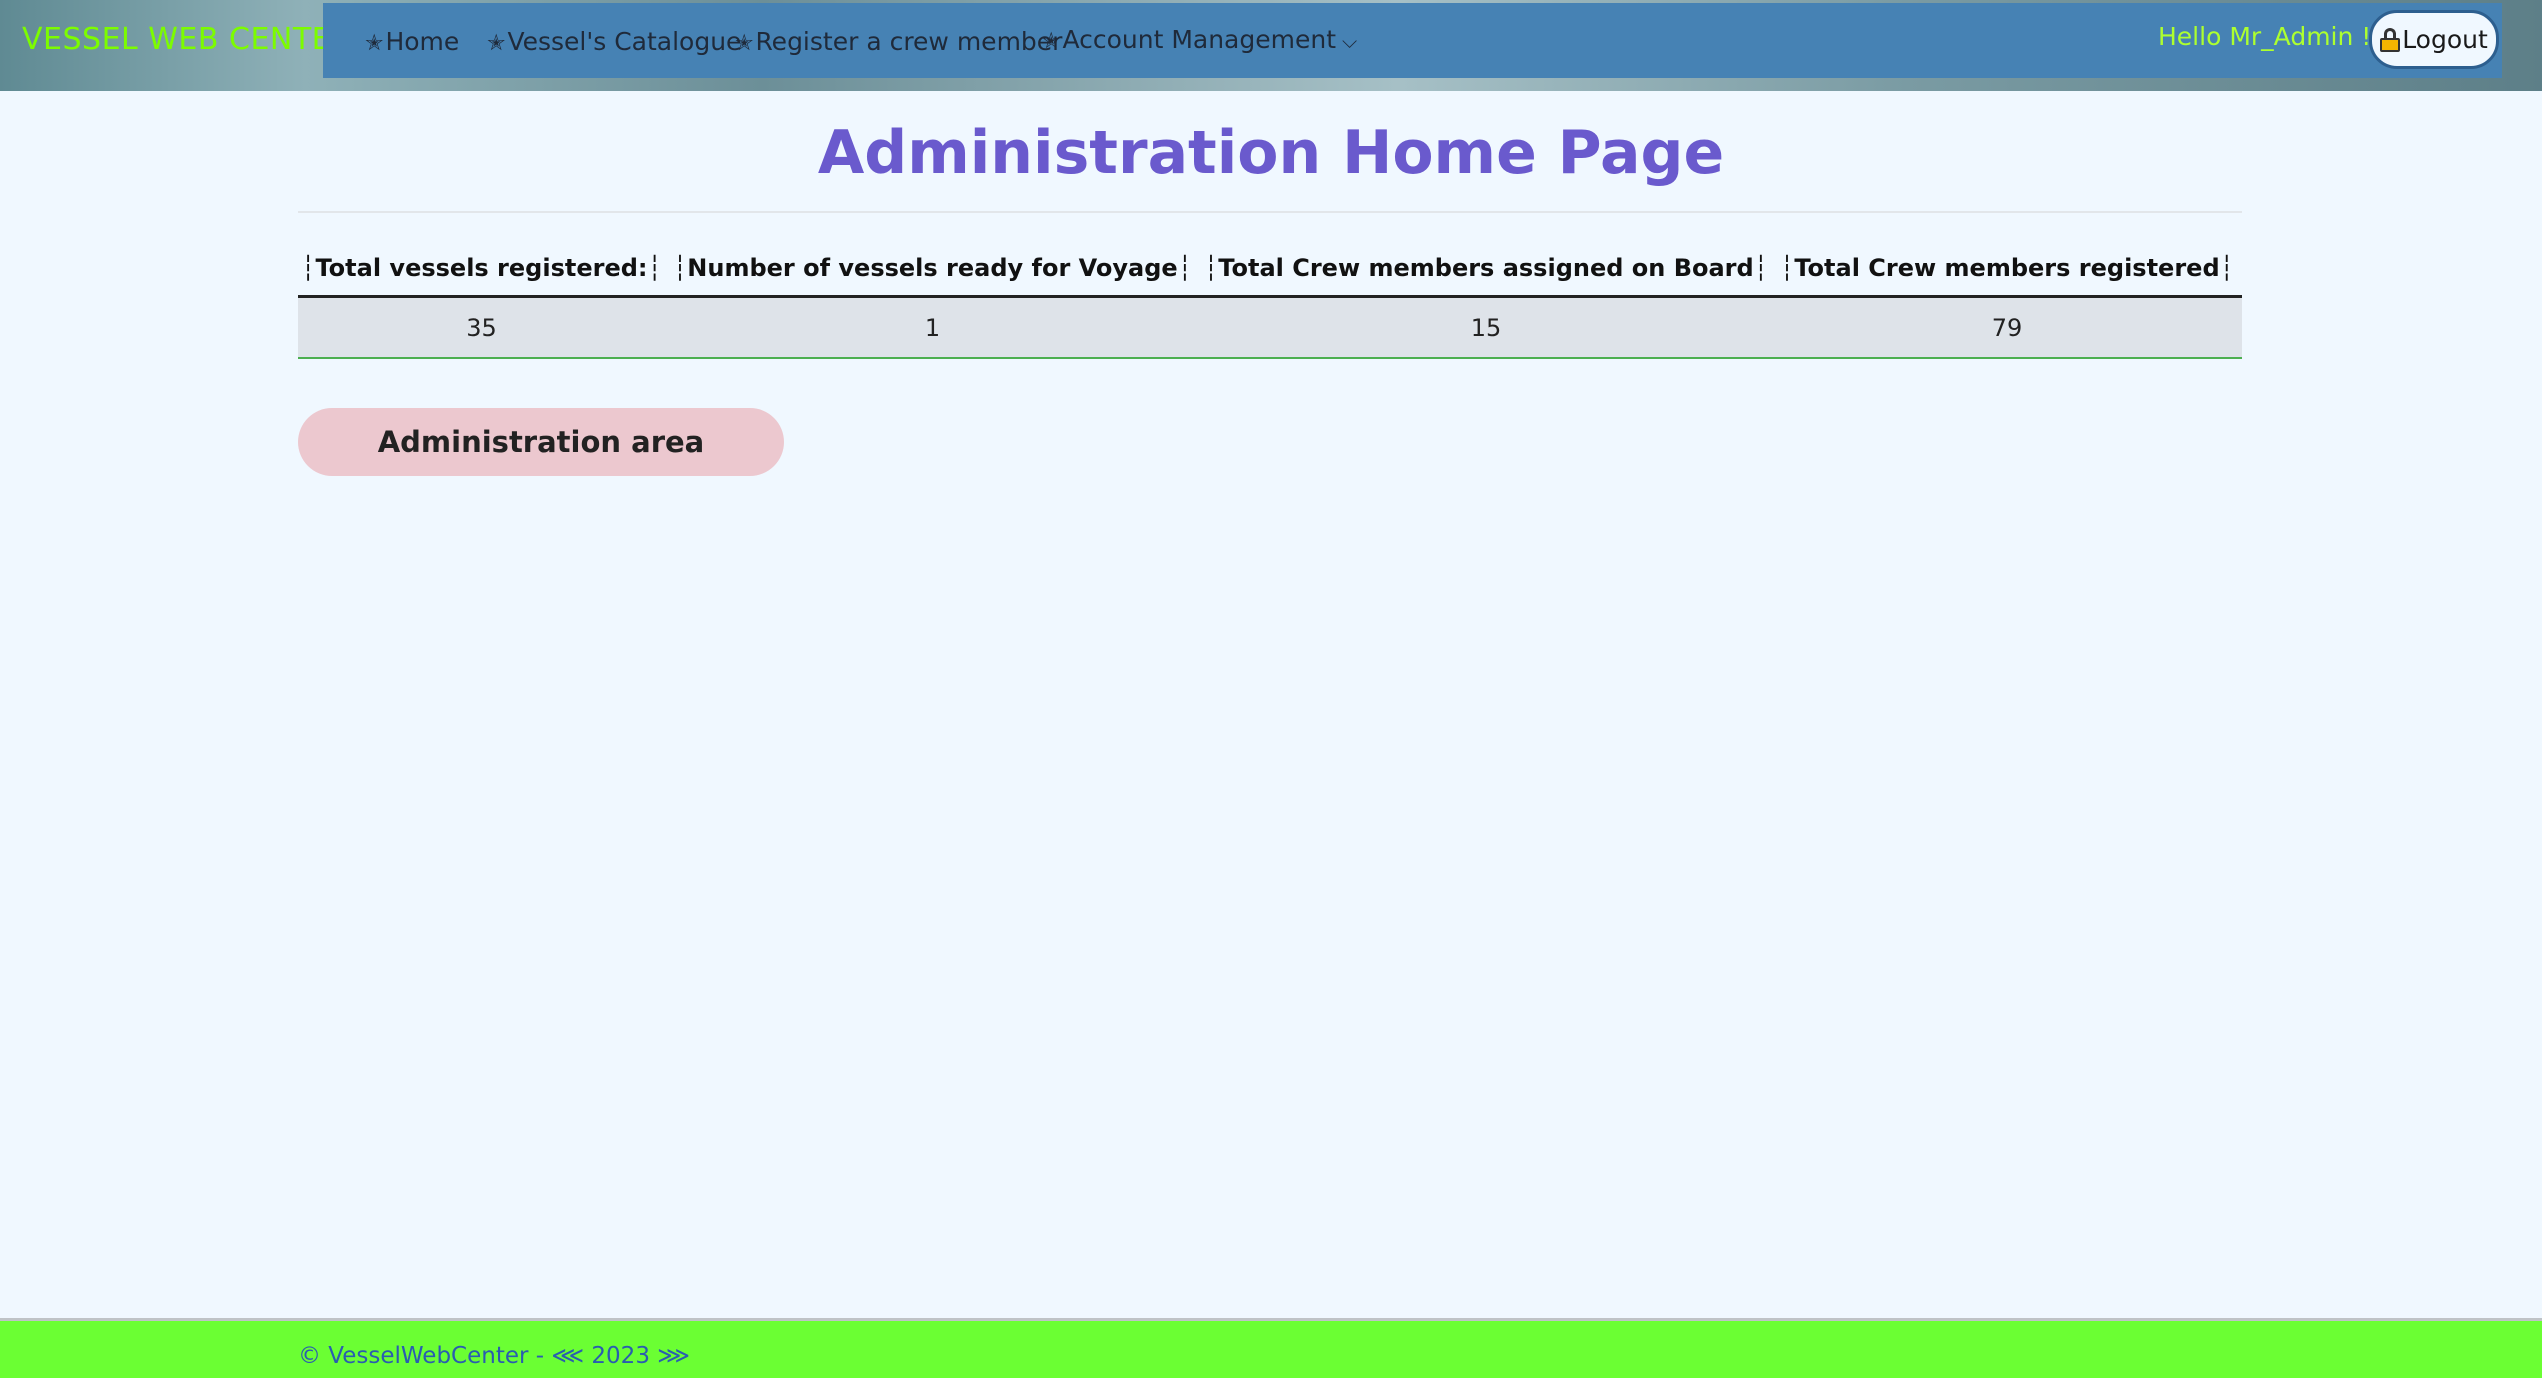 The image size is (2542, 1378). Describe the element at coordinates (932, 269) in the screenshot. I see `header-vessels-ready: ┆Number of vessels ready for Voyage┆` at that location.